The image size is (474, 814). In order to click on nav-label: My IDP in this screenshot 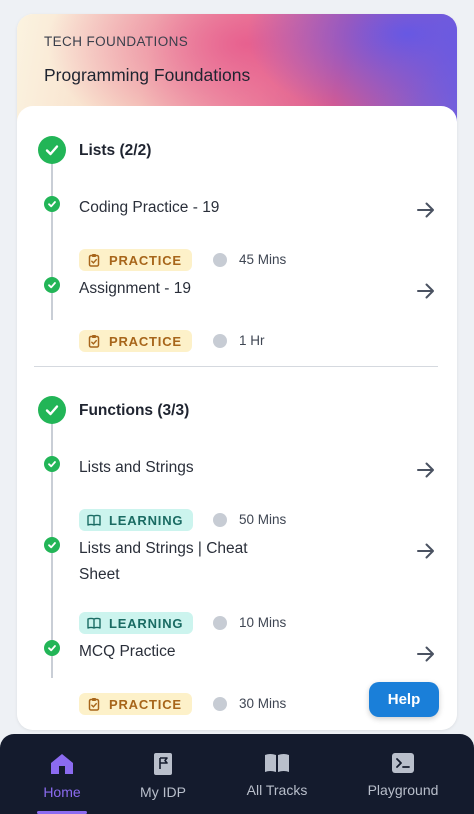, I will do `click(163, 792)`.